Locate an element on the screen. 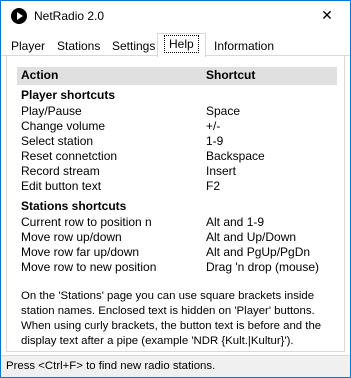 The image size is (351, 378). tab-help: Help is located at coordinates (181, 45).